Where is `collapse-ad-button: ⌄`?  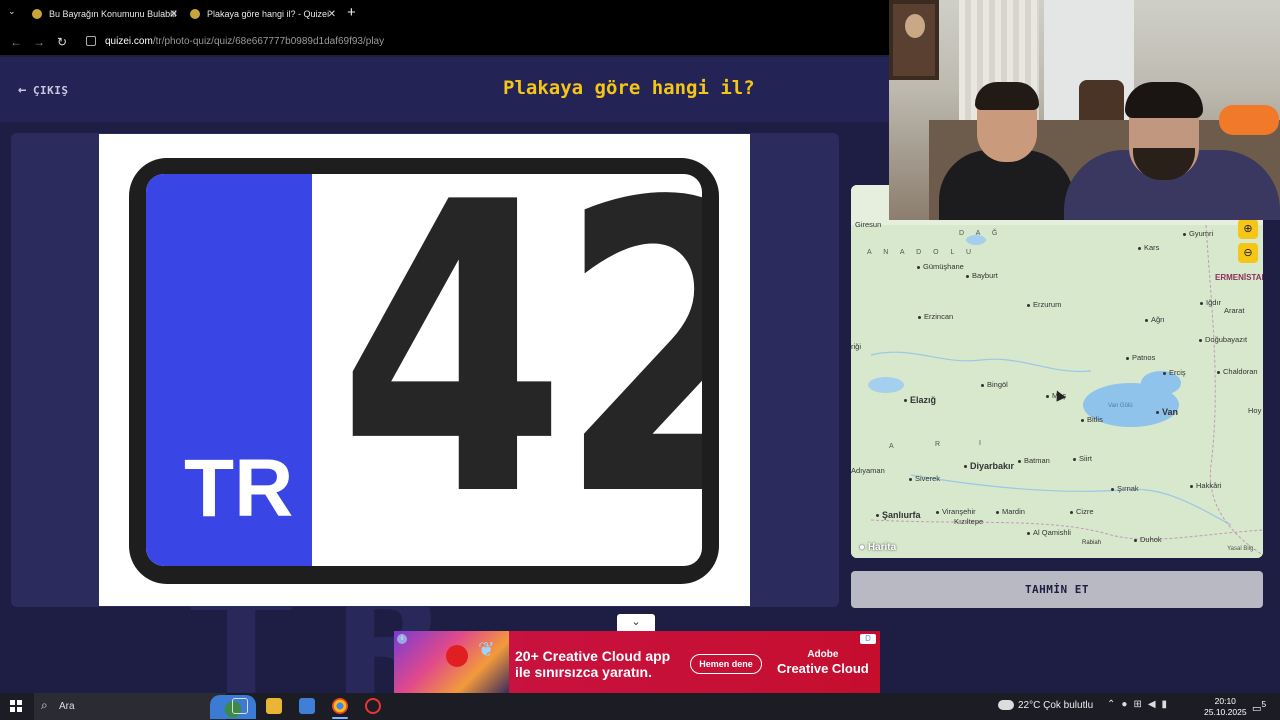 collapse-ad-button: ⌄ is located at coordinates (636, 622).